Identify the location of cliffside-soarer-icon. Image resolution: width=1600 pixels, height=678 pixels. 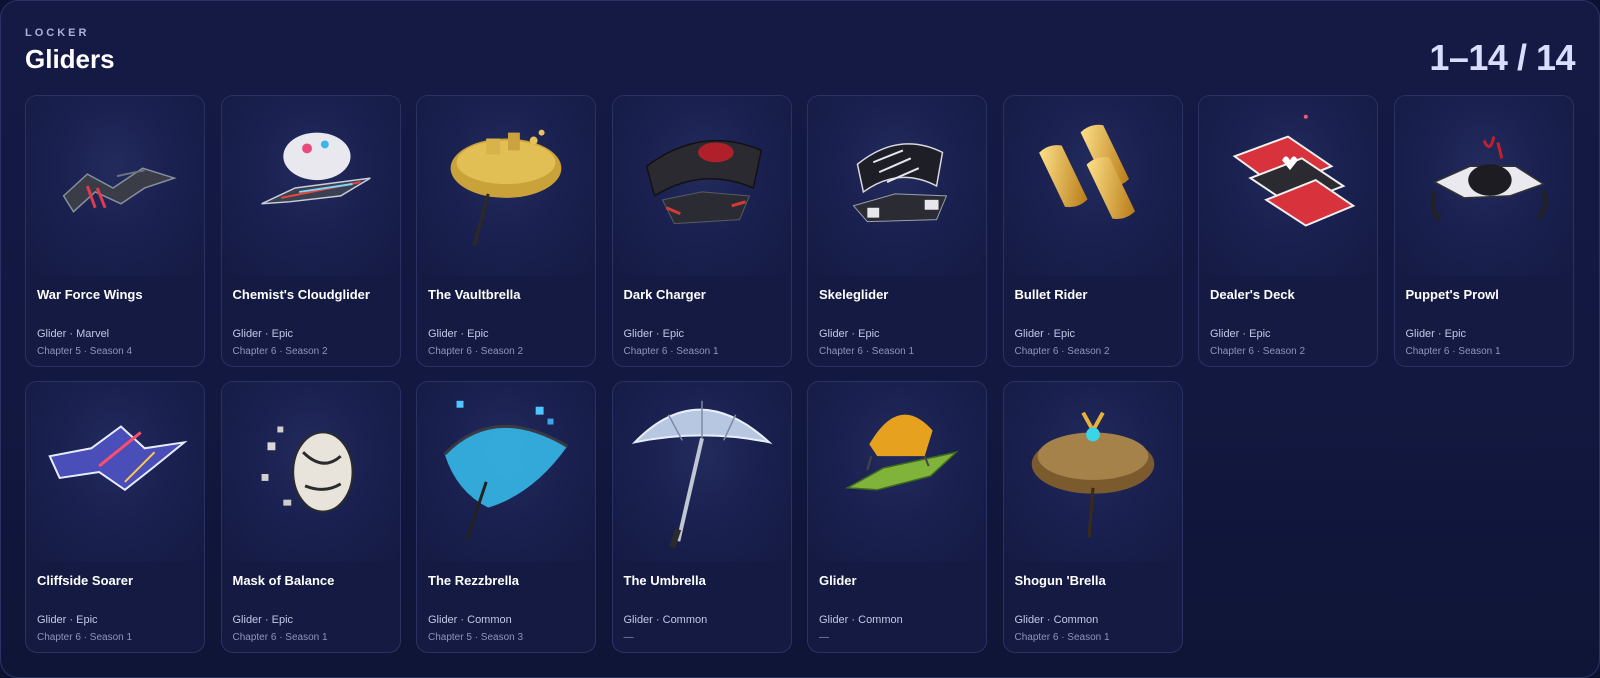
(115, 472).